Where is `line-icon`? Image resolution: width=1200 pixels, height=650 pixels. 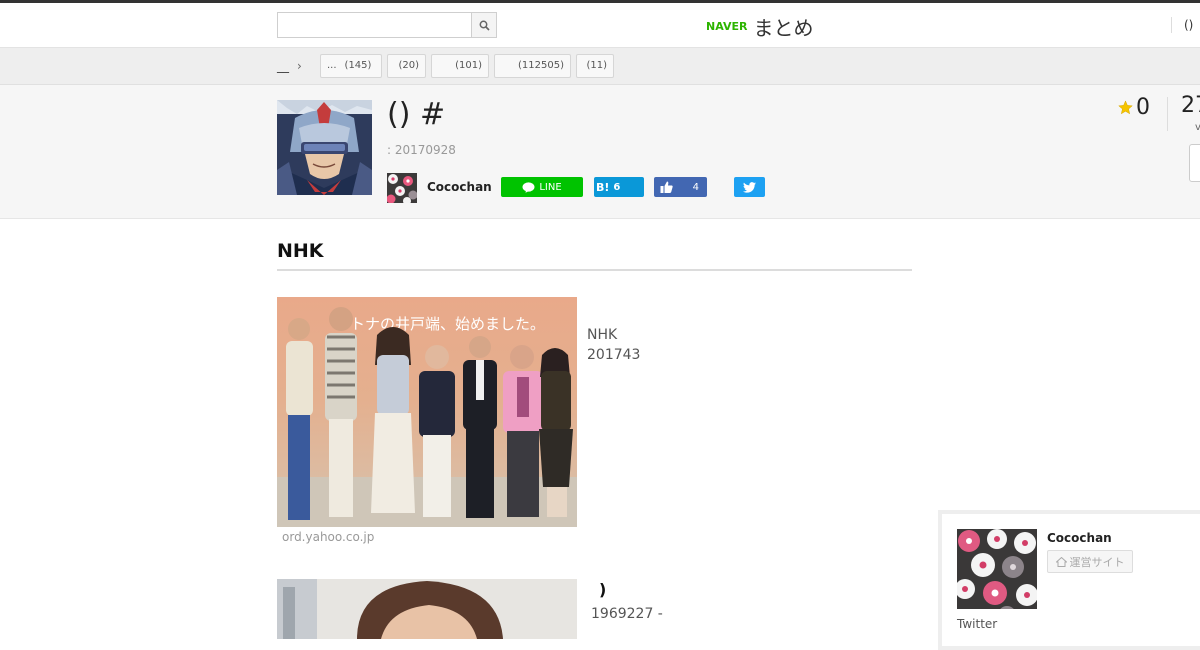
line-icon is located at coordinates (528, 187).